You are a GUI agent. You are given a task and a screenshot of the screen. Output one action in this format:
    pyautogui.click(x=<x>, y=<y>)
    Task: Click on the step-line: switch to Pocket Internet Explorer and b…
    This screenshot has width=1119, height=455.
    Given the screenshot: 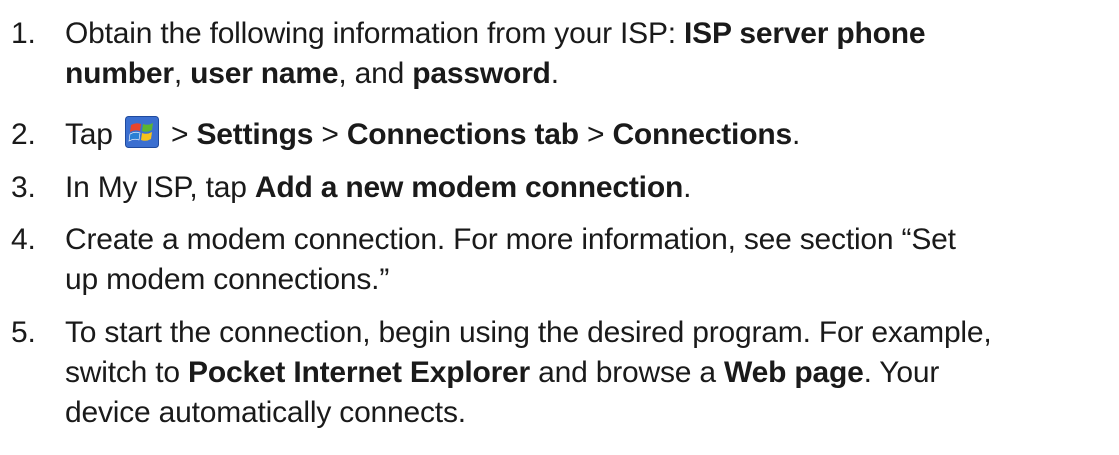 What is the action you would take?
    pyautogui.click(x=502, y=372)
    